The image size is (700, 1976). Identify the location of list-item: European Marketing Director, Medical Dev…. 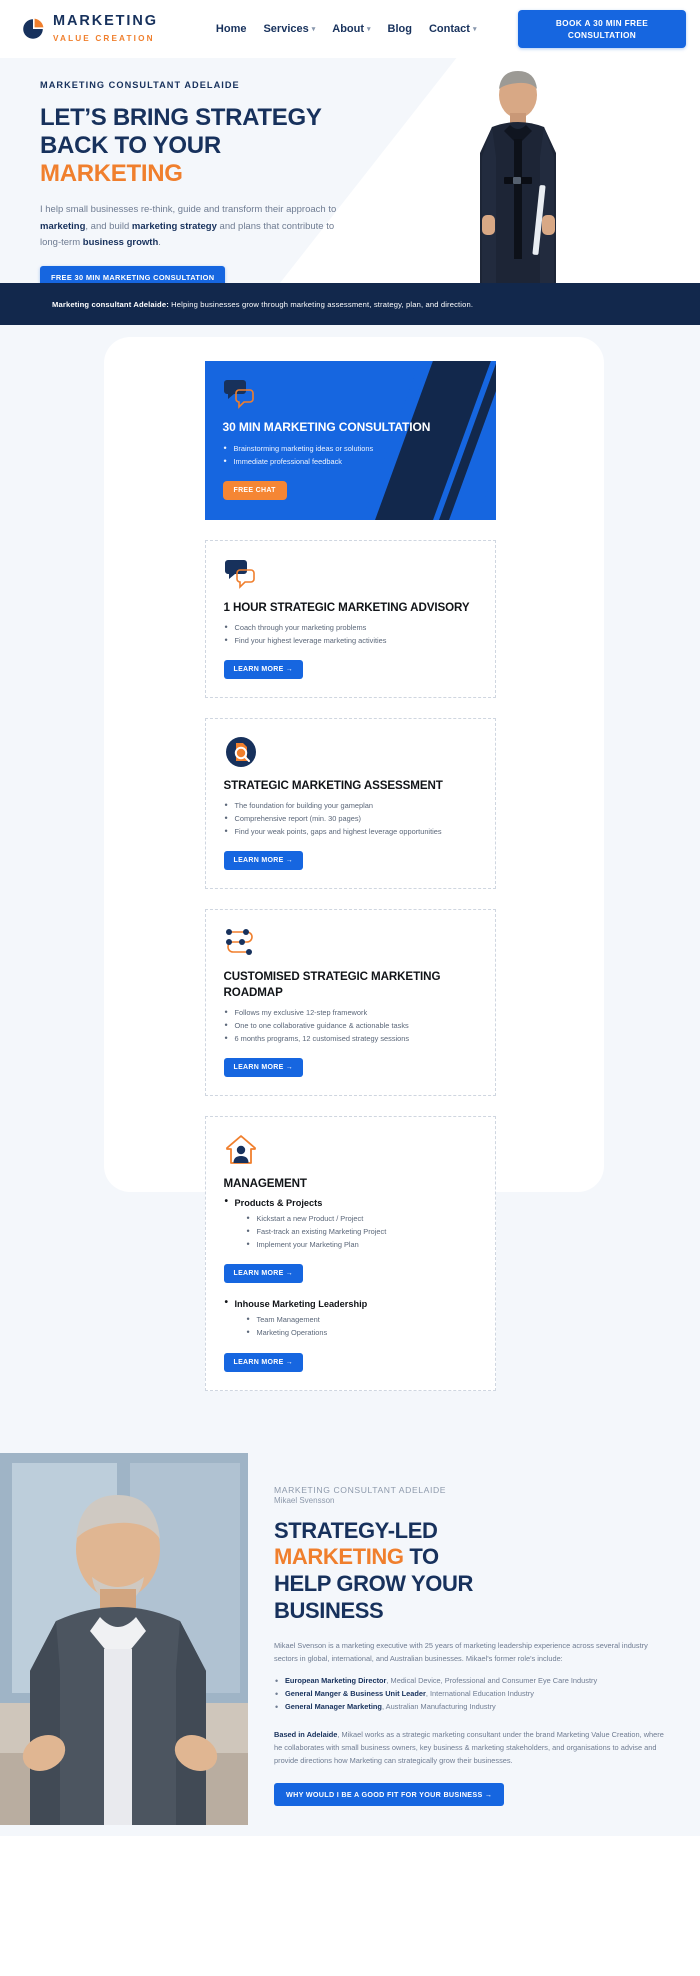
(472, 1682).